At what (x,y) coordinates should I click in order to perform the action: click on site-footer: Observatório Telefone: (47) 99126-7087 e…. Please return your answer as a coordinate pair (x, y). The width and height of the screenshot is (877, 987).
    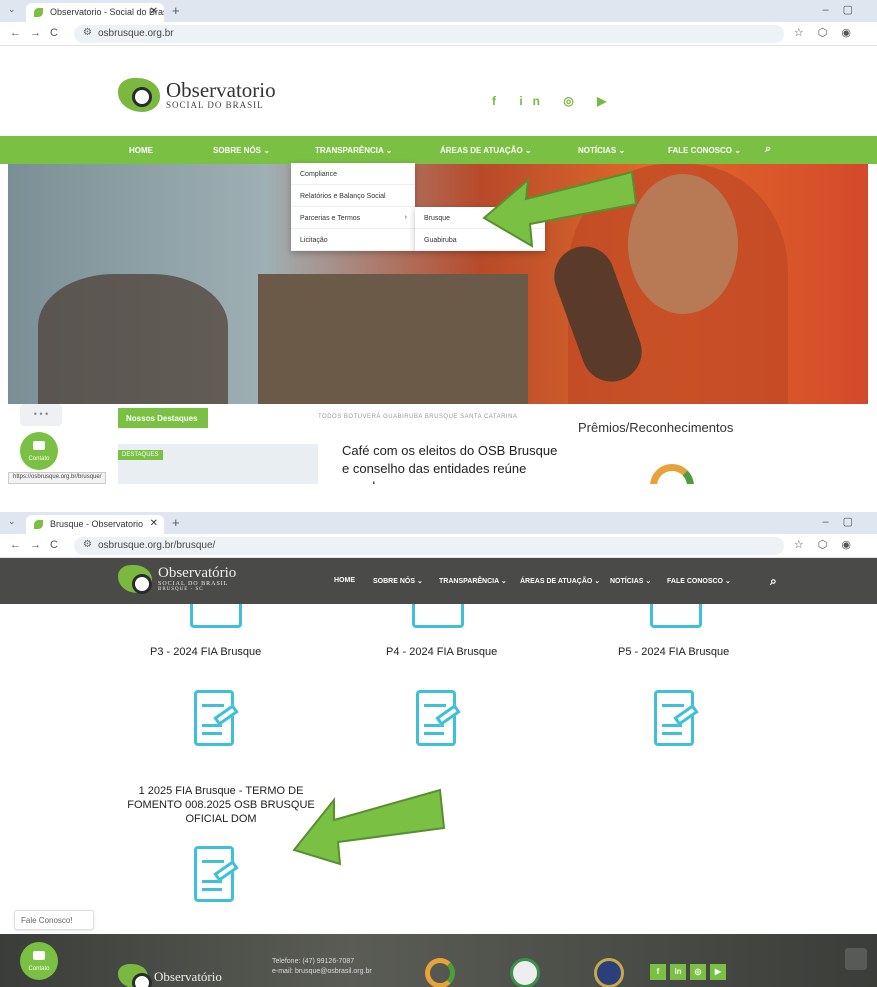
    Looking at the image, I should click on (438, 960).